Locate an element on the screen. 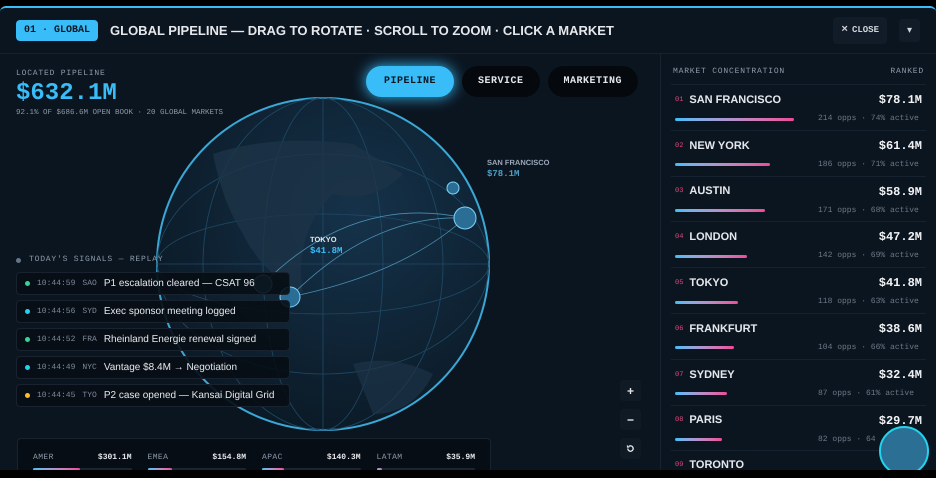 The height and width of the screenshot is (478, 936). marker-value: $78.1M is located at coordinates (503, 175).